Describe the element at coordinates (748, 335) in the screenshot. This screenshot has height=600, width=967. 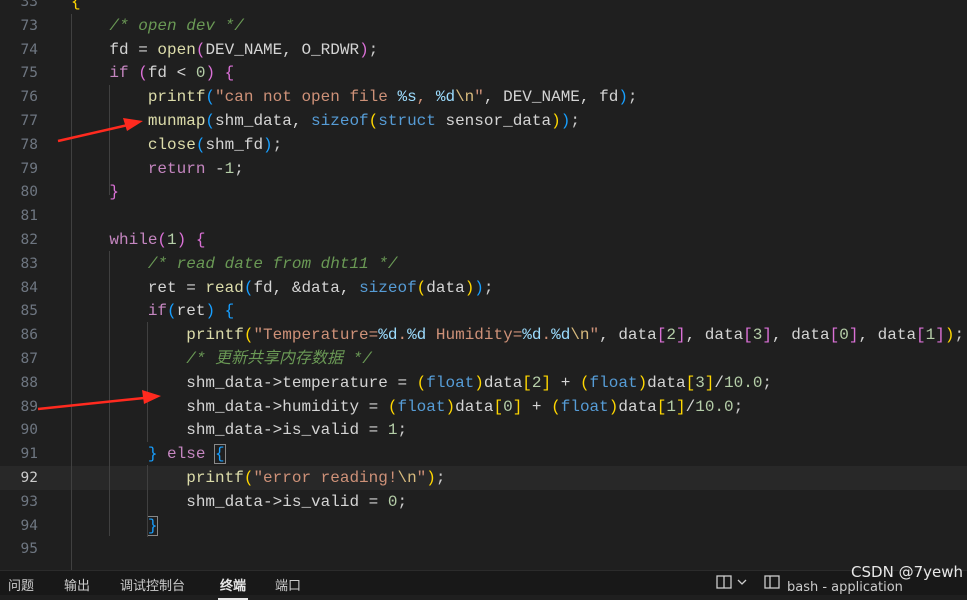
I see `code-token: [` at that location.